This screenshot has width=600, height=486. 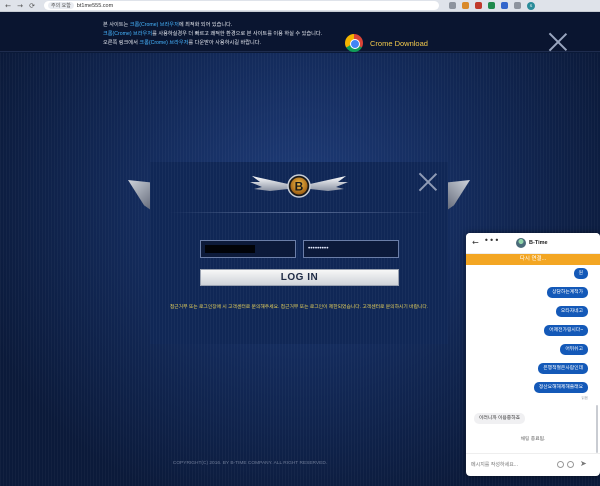 What do you see at coordinates (8, 6) in the screenshot?
I see `back-icon: ←` at bounding box center [8, 6].